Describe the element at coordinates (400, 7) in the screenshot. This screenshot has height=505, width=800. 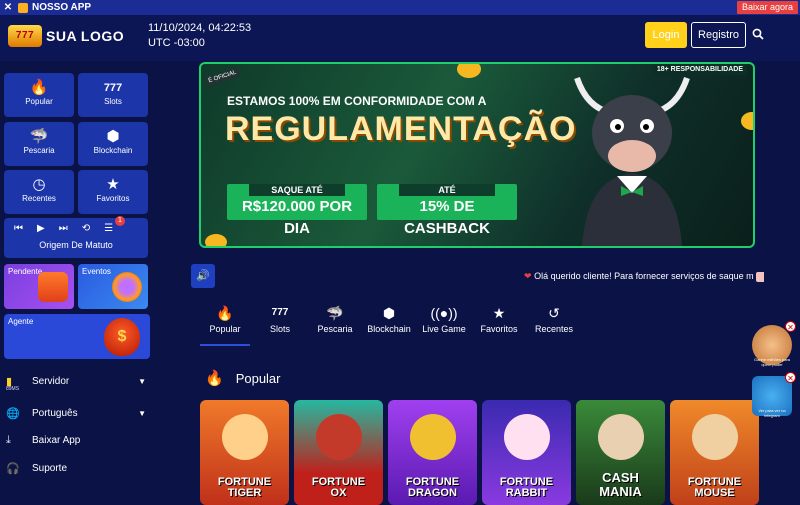
I see `app-download-bar: ✕ NOSSO APP Baixar agora` at that location.